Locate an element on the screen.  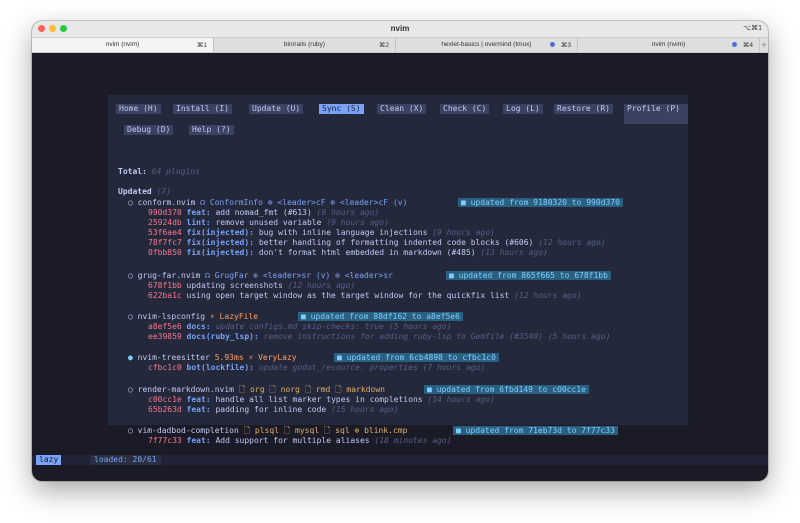
tab-label: nvim (nvim) is located at coordinates (122, 44).